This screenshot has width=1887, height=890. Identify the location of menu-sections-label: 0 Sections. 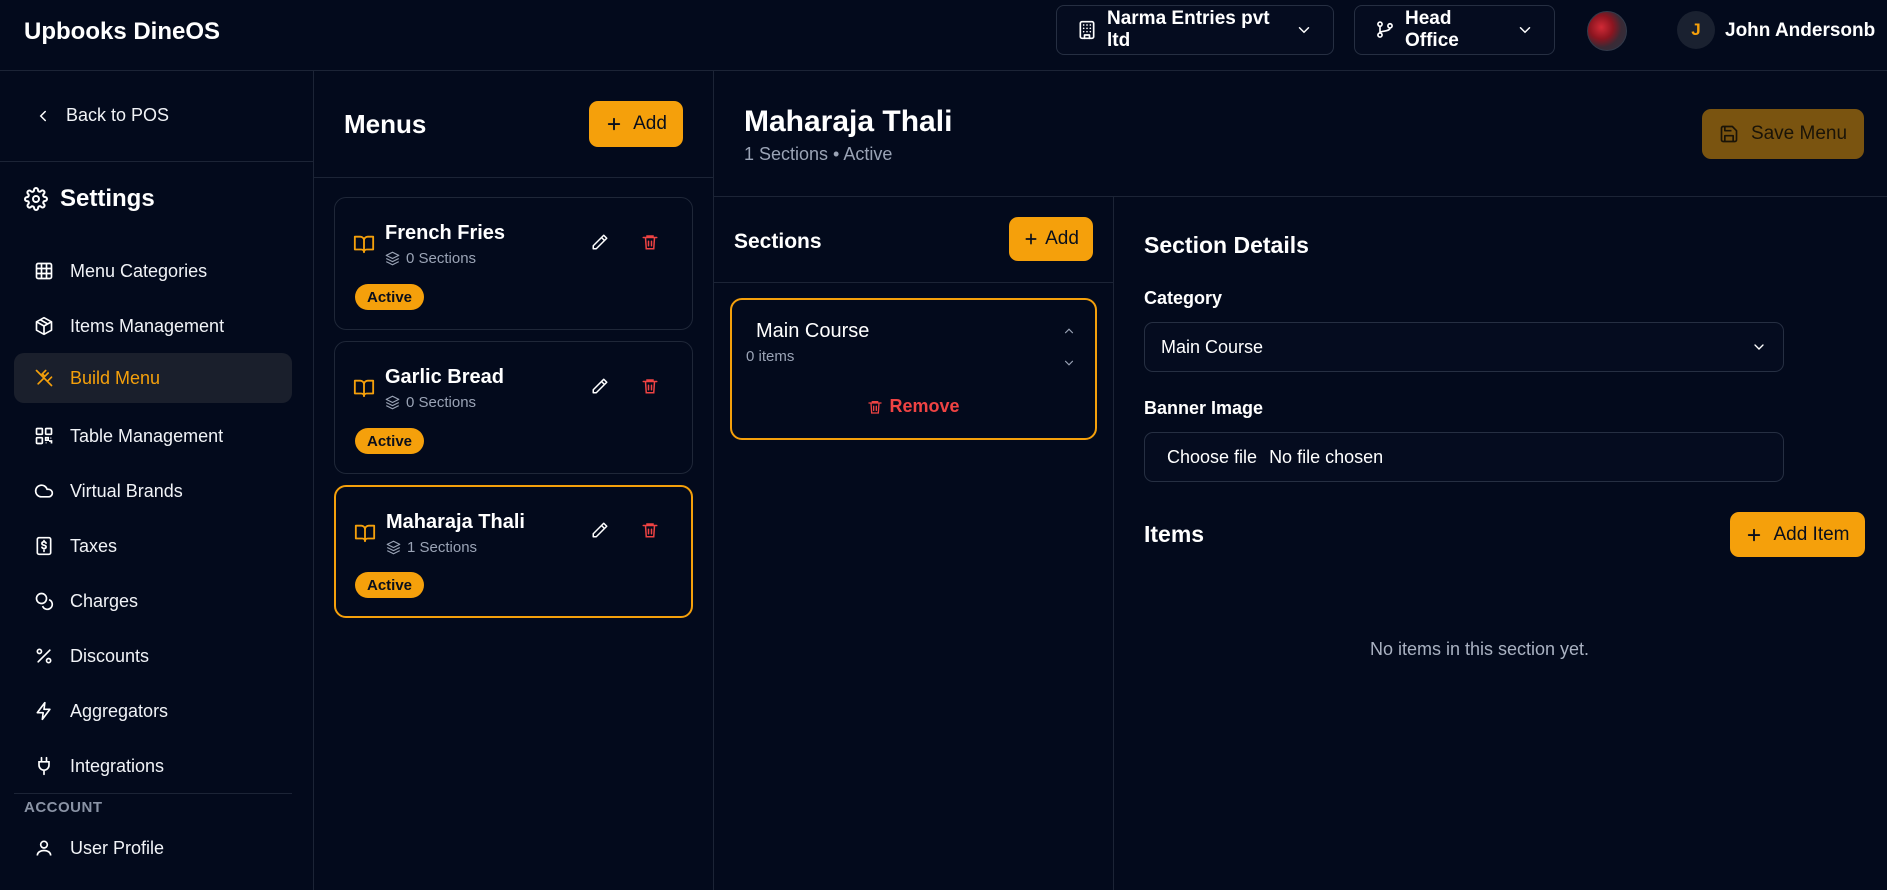
(441, 258).